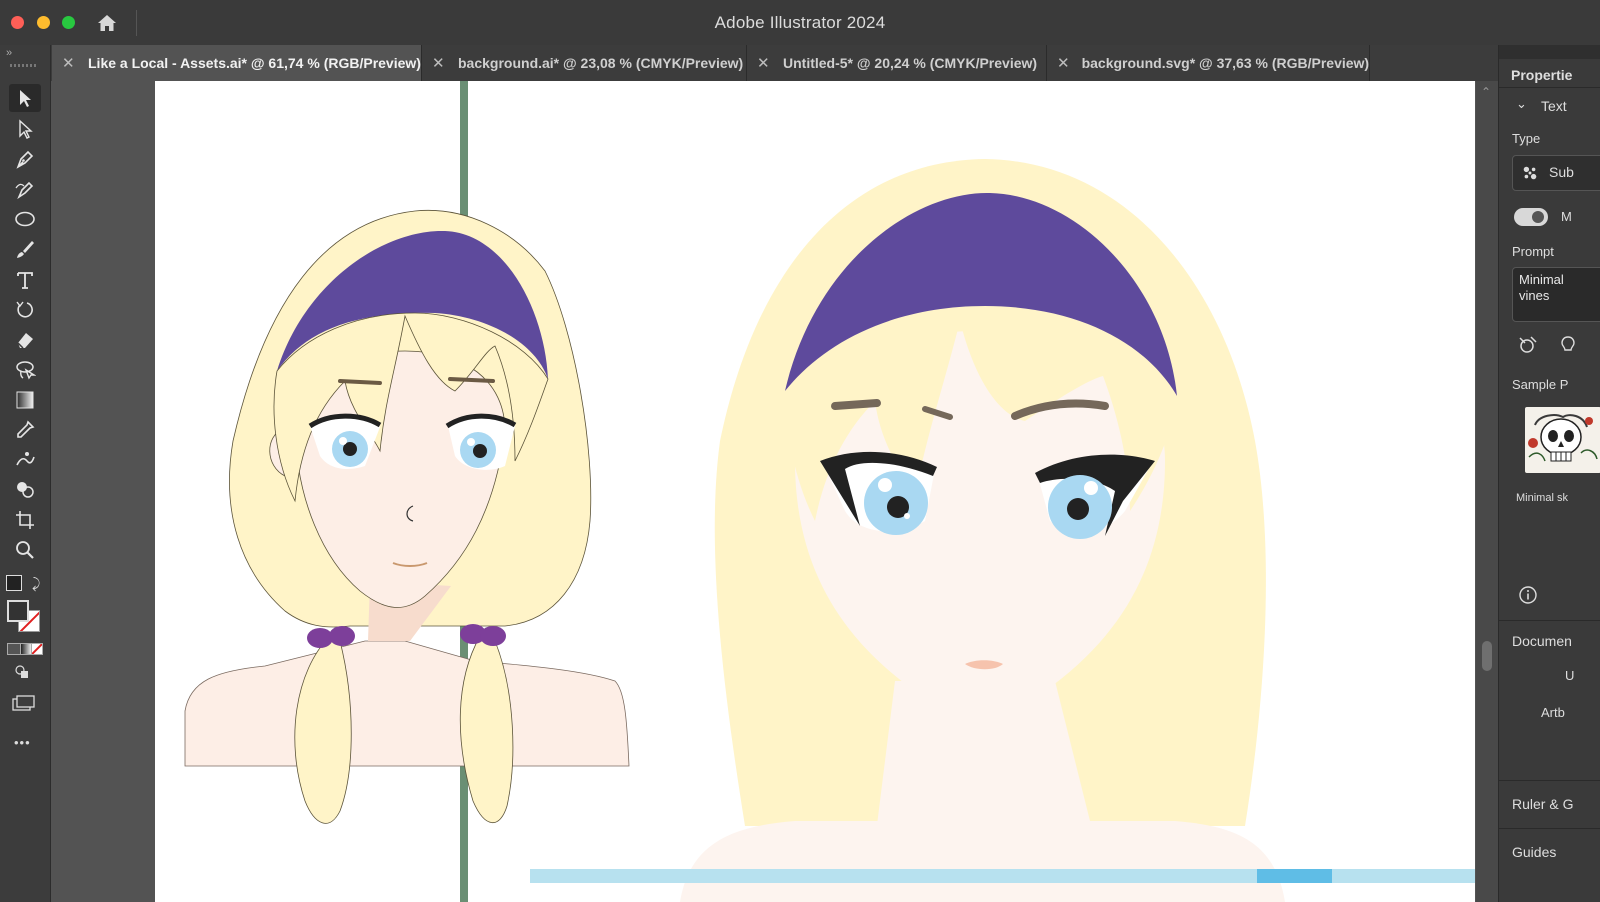 The height and width of the screenshot is (902, 1600). Describe the element at coordinates (1541, 287) in the screenshot. I see `prompt-text: Minimal vines` at that location.